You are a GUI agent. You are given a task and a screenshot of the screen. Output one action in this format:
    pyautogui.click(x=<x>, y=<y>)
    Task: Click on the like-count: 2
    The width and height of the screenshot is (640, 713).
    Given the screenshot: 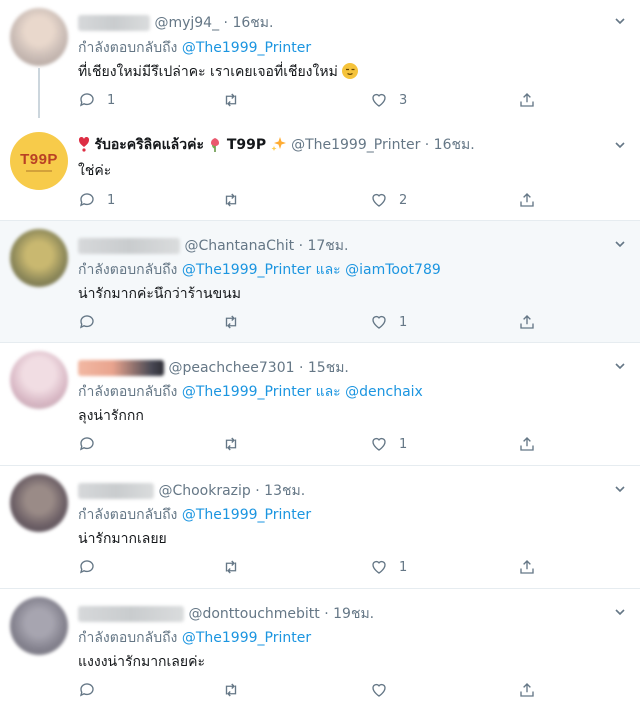 What is the action you would take?
    pyautogui.click(x=403, y=200)
    